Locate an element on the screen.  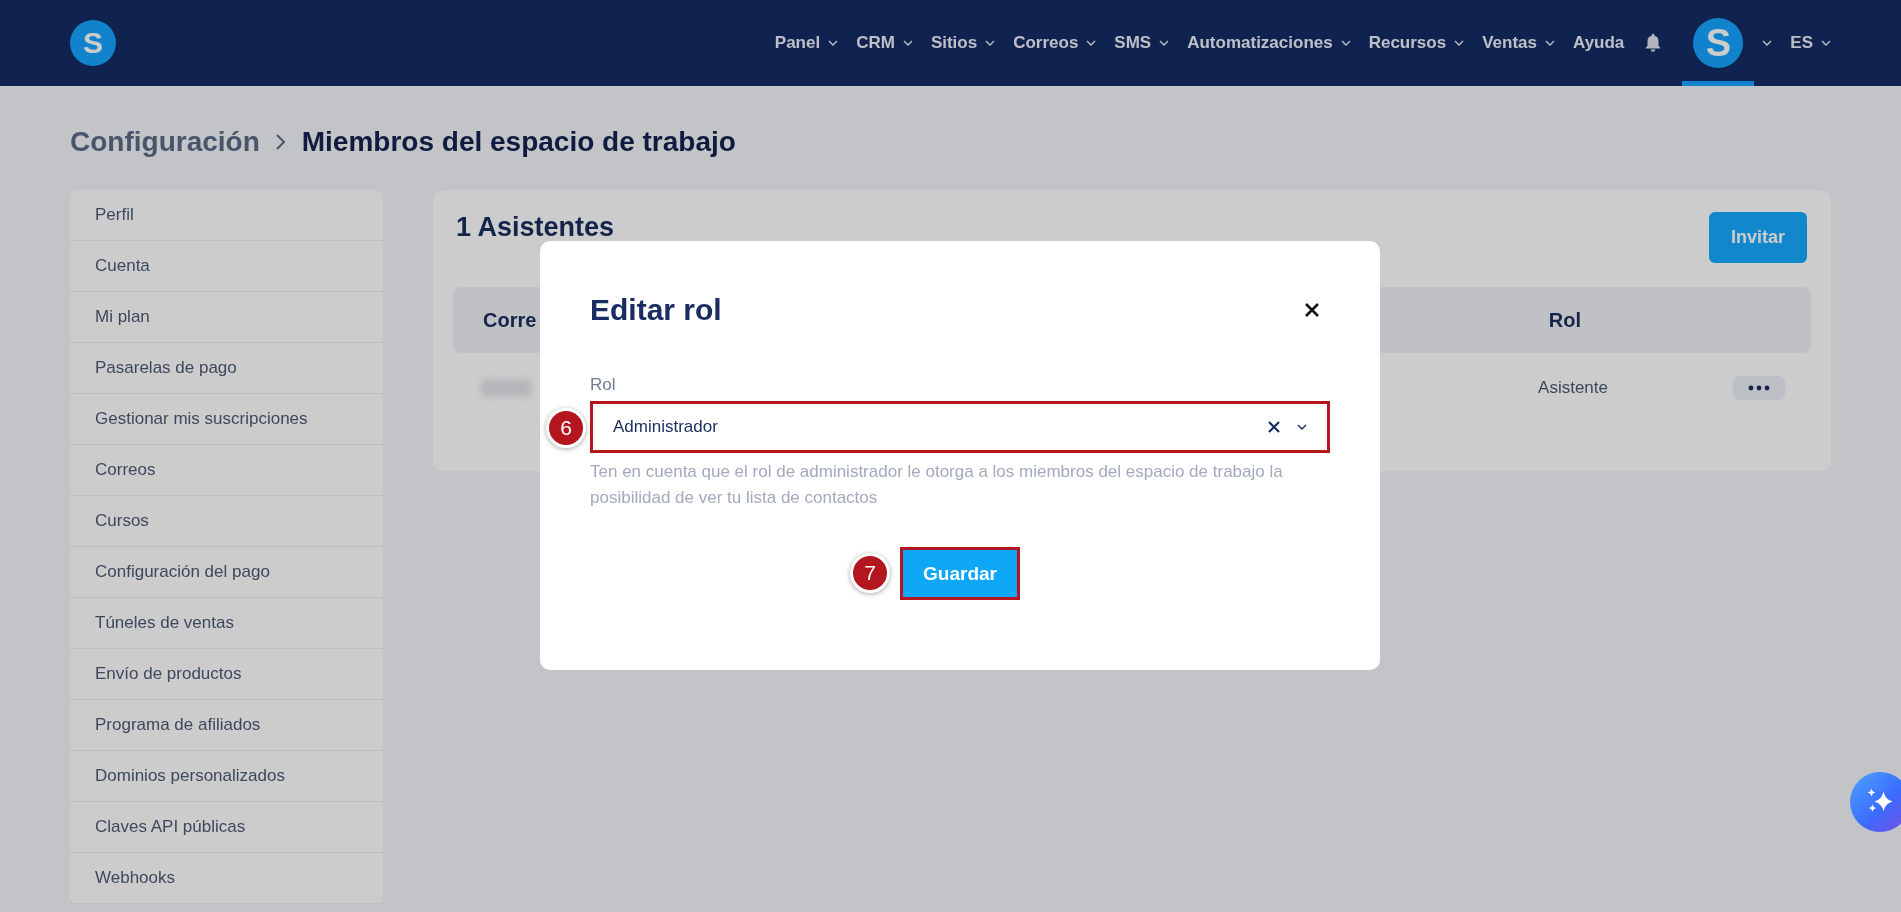
page-title: Miembros del espacio de trabajo is located at coordinates (518, 142).